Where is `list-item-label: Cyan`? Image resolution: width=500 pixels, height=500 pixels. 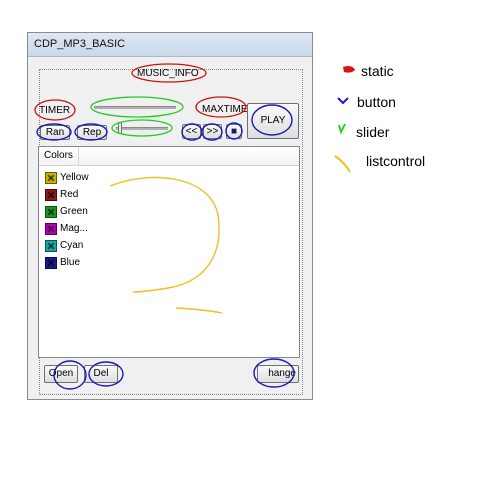 list-item-label: Cyan is located at coordinates (72, 245).